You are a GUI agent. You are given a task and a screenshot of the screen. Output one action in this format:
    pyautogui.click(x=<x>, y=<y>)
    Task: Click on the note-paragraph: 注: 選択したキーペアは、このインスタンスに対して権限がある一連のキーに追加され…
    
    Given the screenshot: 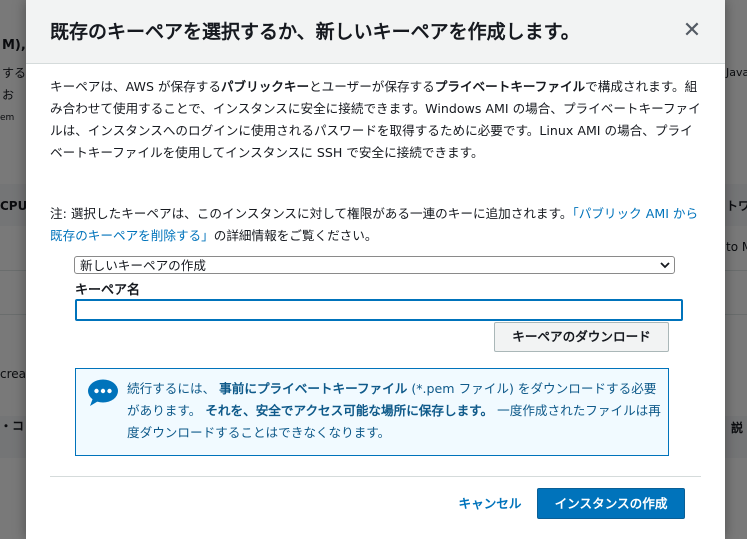 What is the action you would take?
    pyautogui.click(x=374, y=224)
    